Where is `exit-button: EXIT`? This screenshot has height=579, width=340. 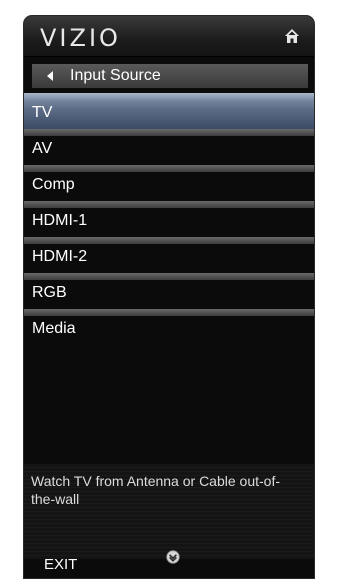
exit-button: EXIT is located at coordinates (60, 564).